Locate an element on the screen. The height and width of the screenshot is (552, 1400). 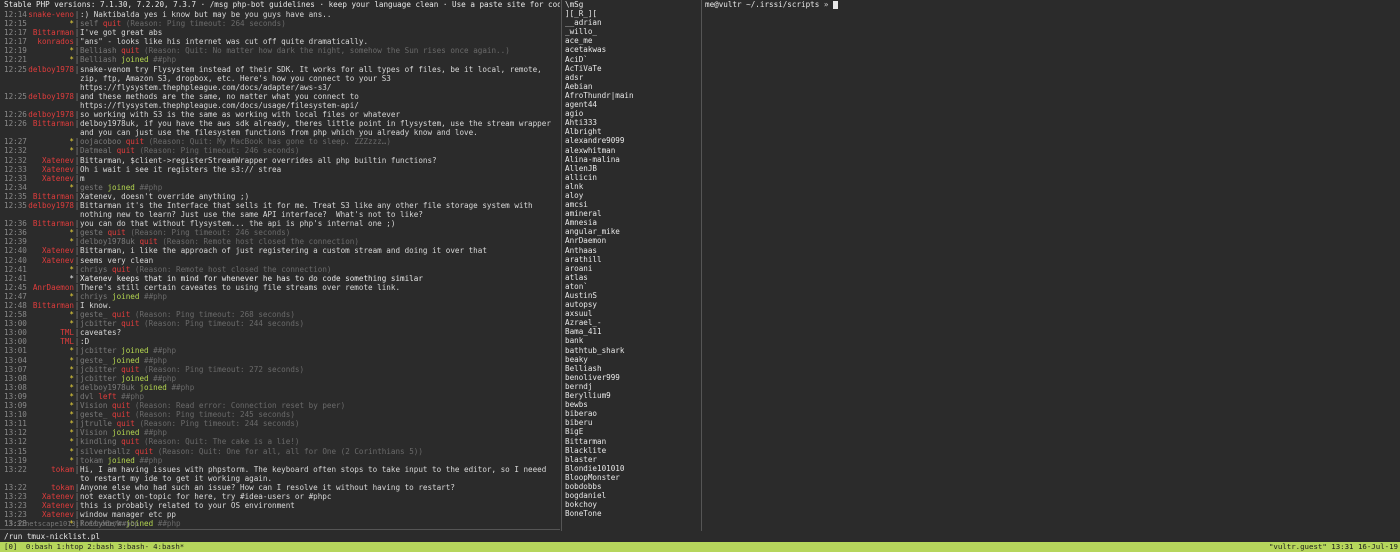
nick-item: berndj is located at coordinates (631, 386).